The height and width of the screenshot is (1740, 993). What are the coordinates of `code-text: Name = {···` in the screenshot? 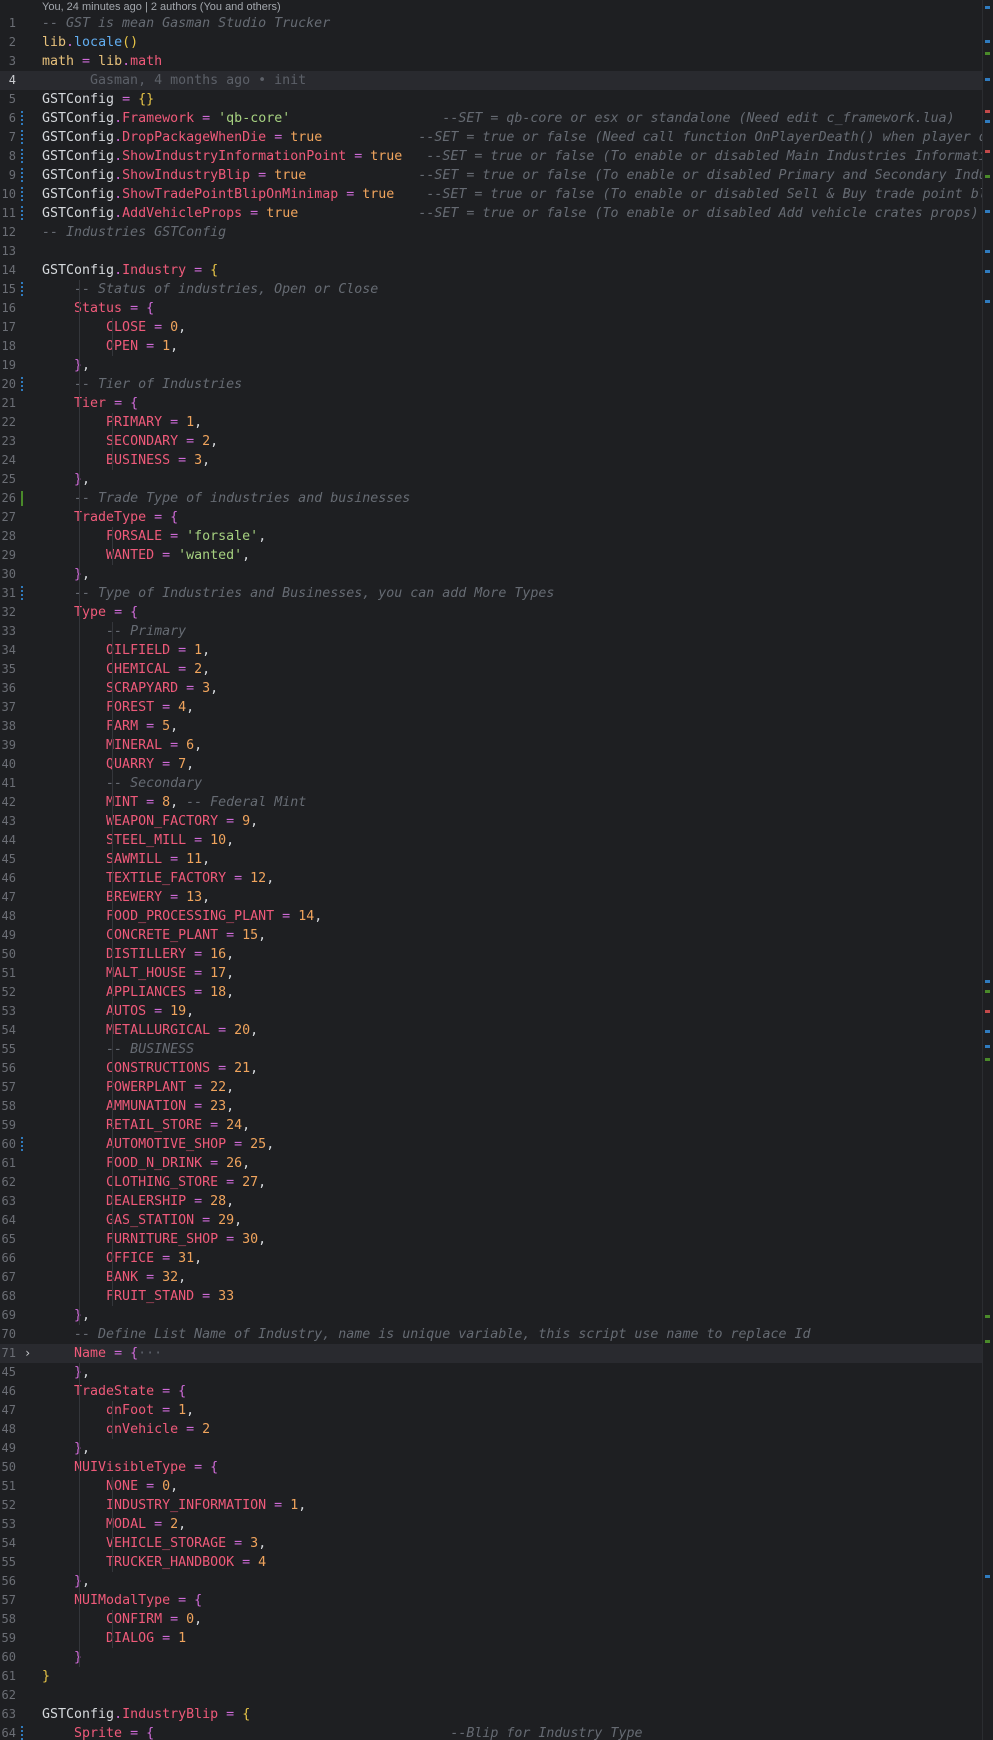 It's located at (102, 1353).